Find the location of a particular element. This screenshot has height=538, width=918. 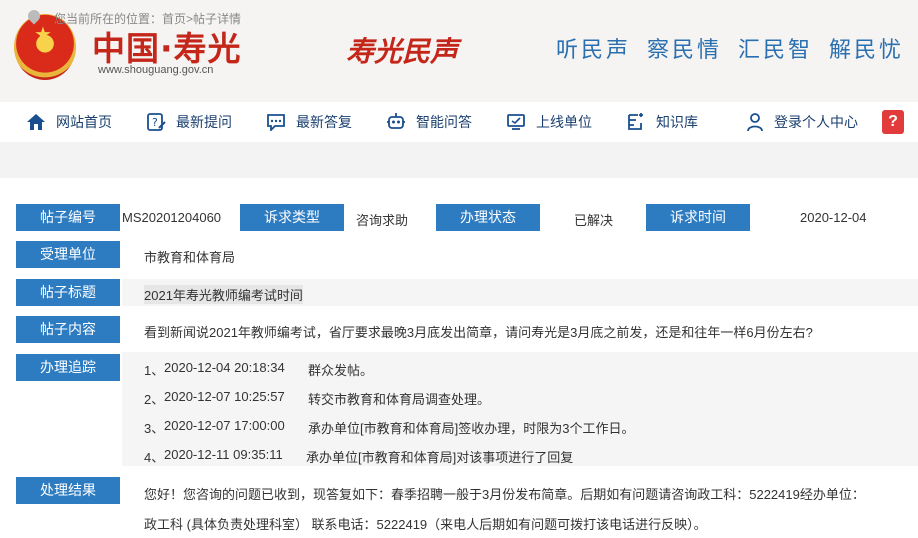

tracking-text: 群众发帖。 is located at coordinates (341, 370).